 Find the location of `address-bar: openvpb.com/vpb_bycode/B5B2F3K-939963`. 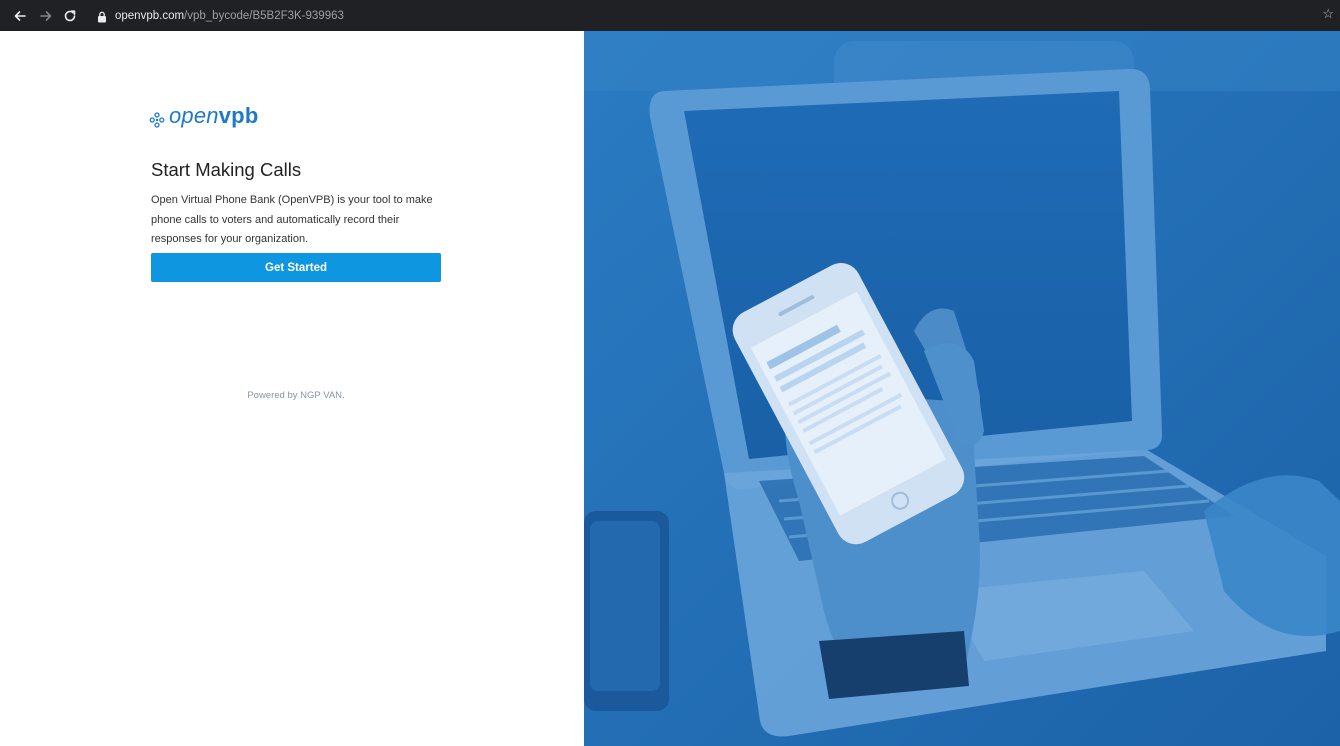

address-bar: openvpb.com/vpb_bycode/B5B2F3K-939963 is located at coordinates (229, 16).